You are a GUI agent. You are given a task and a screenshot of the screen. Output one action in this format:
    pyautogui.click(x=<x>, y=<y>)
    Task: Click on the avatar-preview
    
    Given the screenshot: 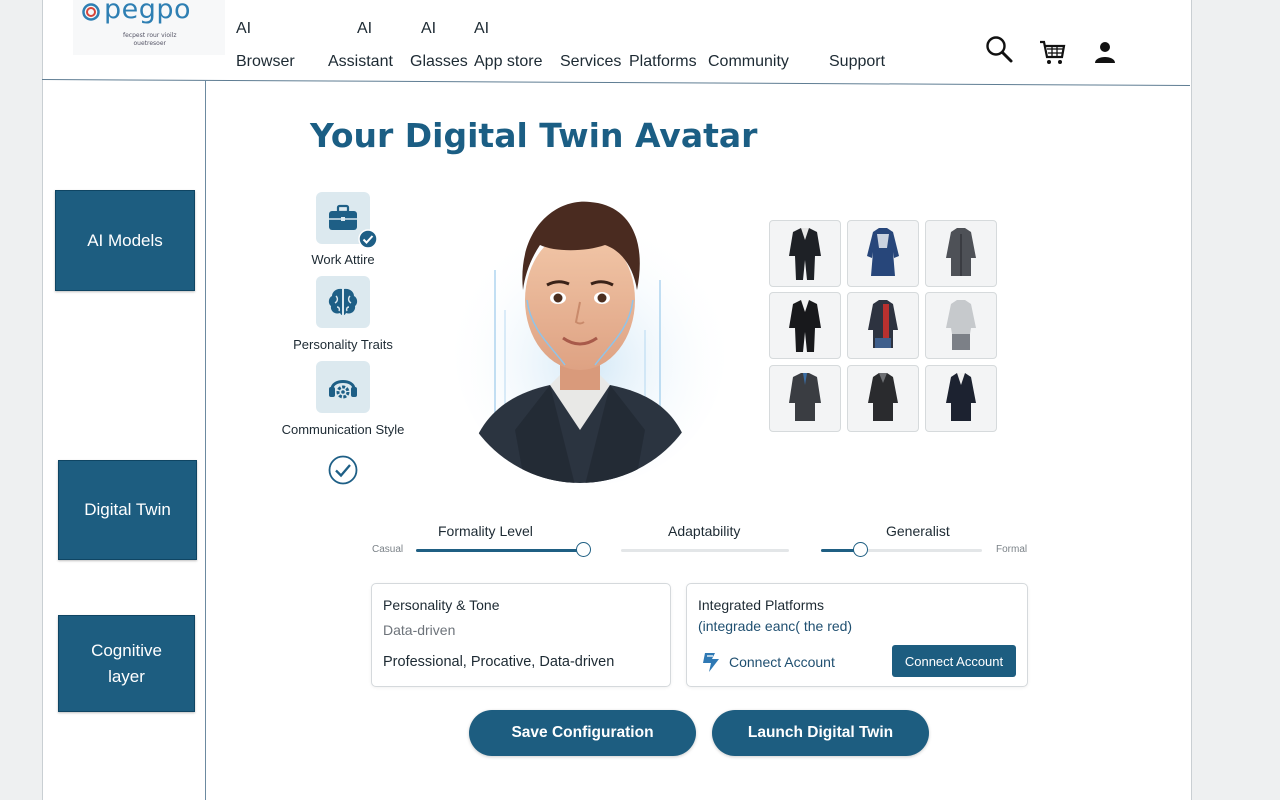 What is the action you would take?
    pyautogui.click(x=590, y=337)
    